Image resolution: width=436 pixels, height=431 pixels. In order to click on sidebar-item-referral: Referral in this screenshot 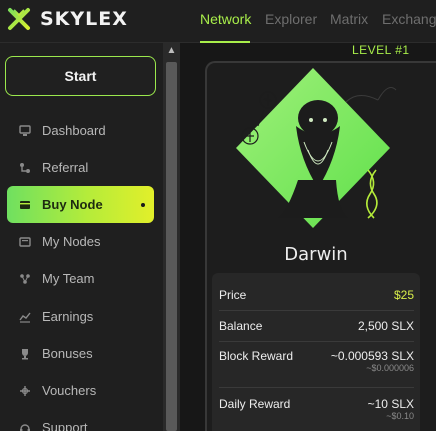, I will do `click(80, 167)`.